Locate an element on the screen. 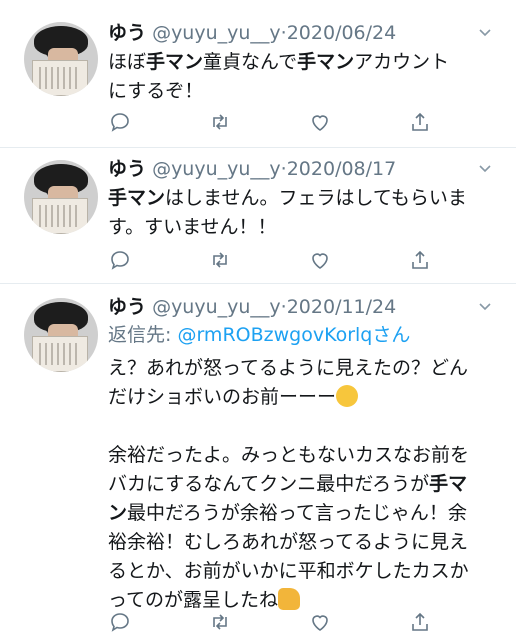  tweet-date: ·2020/06/24 is located at coordinates (339, 33).